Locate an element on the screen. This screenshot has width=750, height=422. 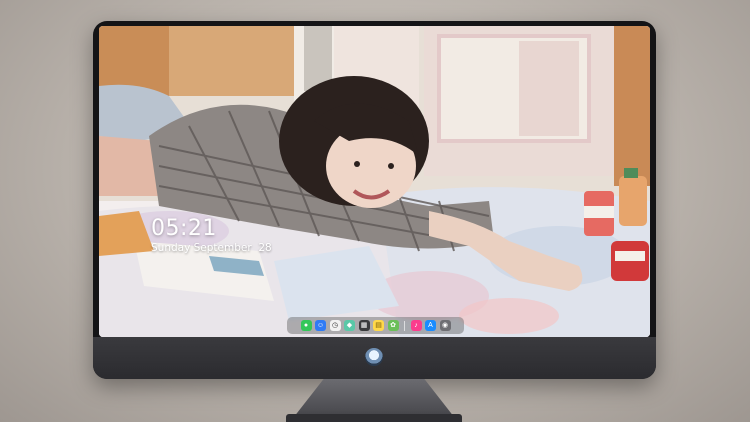
dock: ● ☺ ◷ ◆ ▦ ▤ ✿ ♪ A ◉ is located at coordinates (375, 325).